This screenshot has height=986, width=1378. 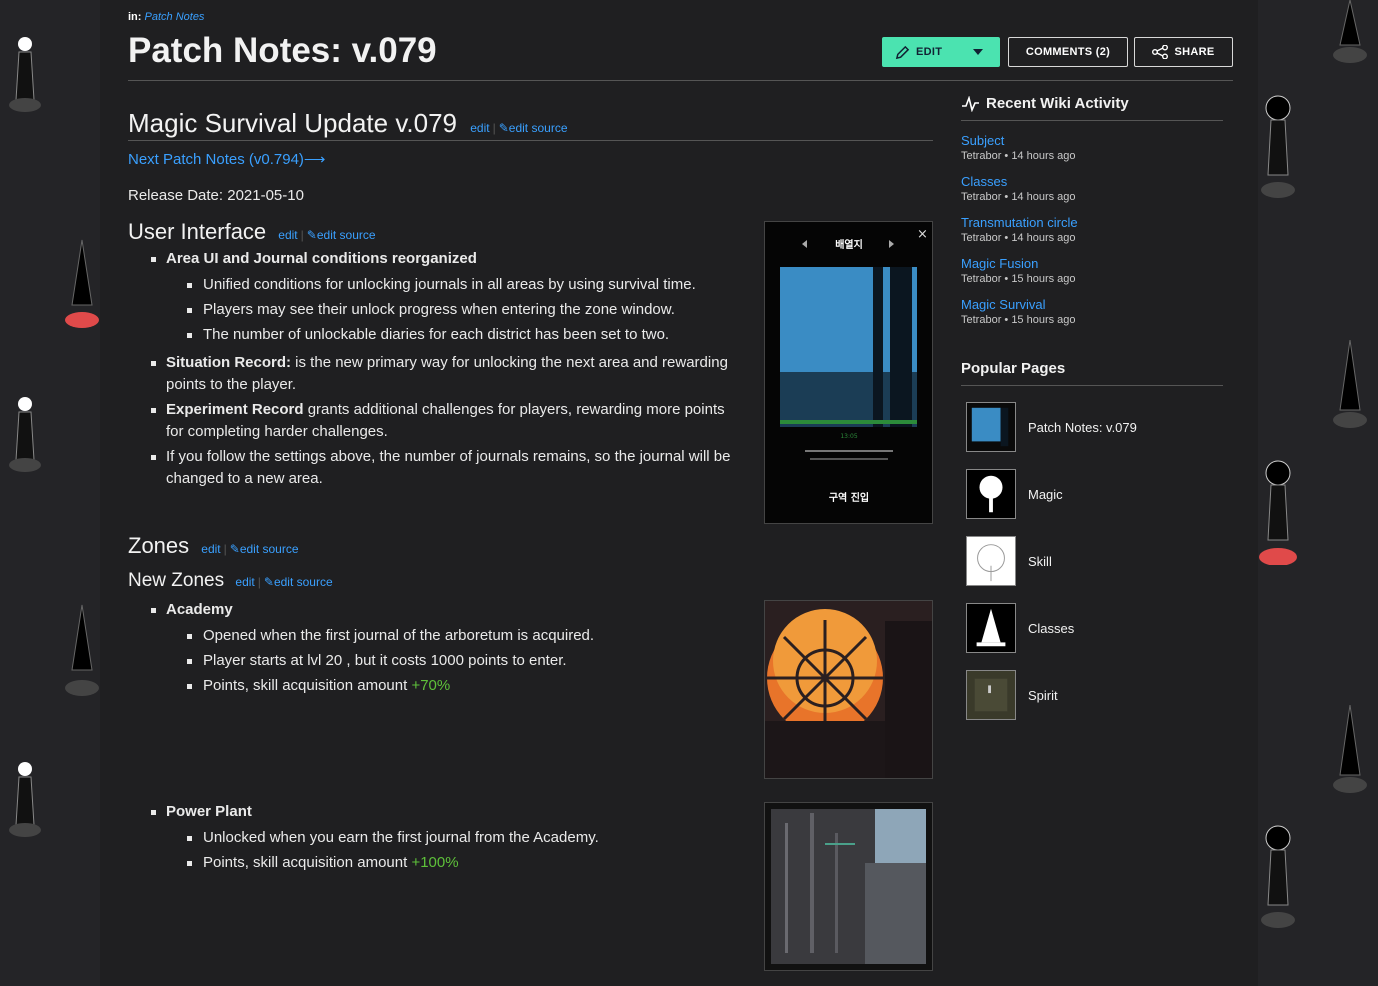 I want to click on activity-link: Subject, so click(x=1092, y=140).